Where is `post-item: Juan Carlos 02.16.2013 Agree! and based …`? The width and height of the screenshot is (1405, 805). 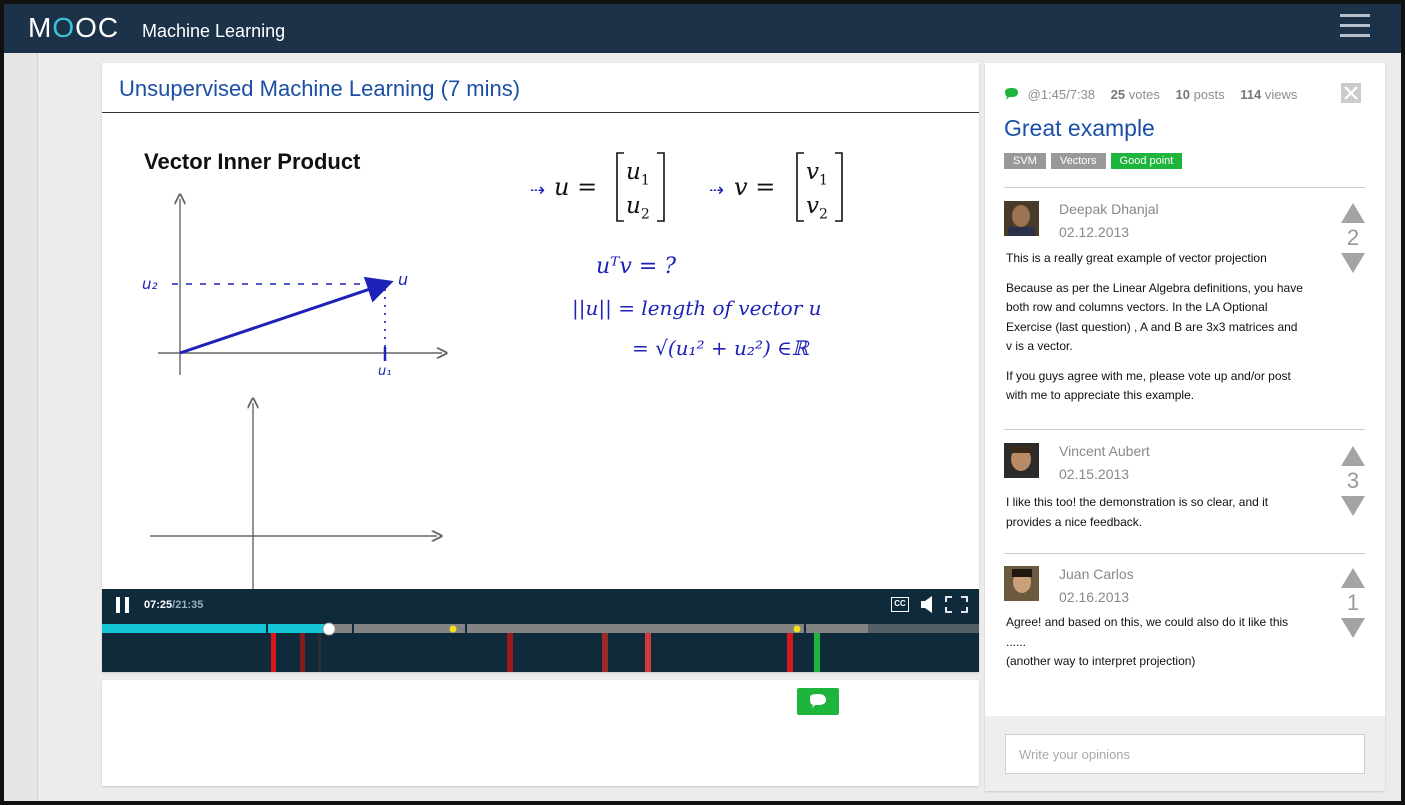 post-item: Juan Carlos 02.16.2013 Agree! and based … is located at coordinates (1189, 626).